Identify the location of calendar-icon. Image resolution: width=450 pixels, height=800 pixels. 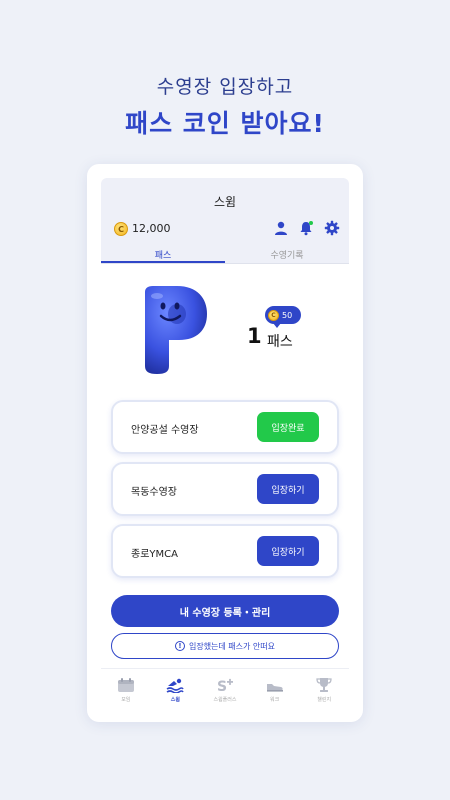
(125, 685).